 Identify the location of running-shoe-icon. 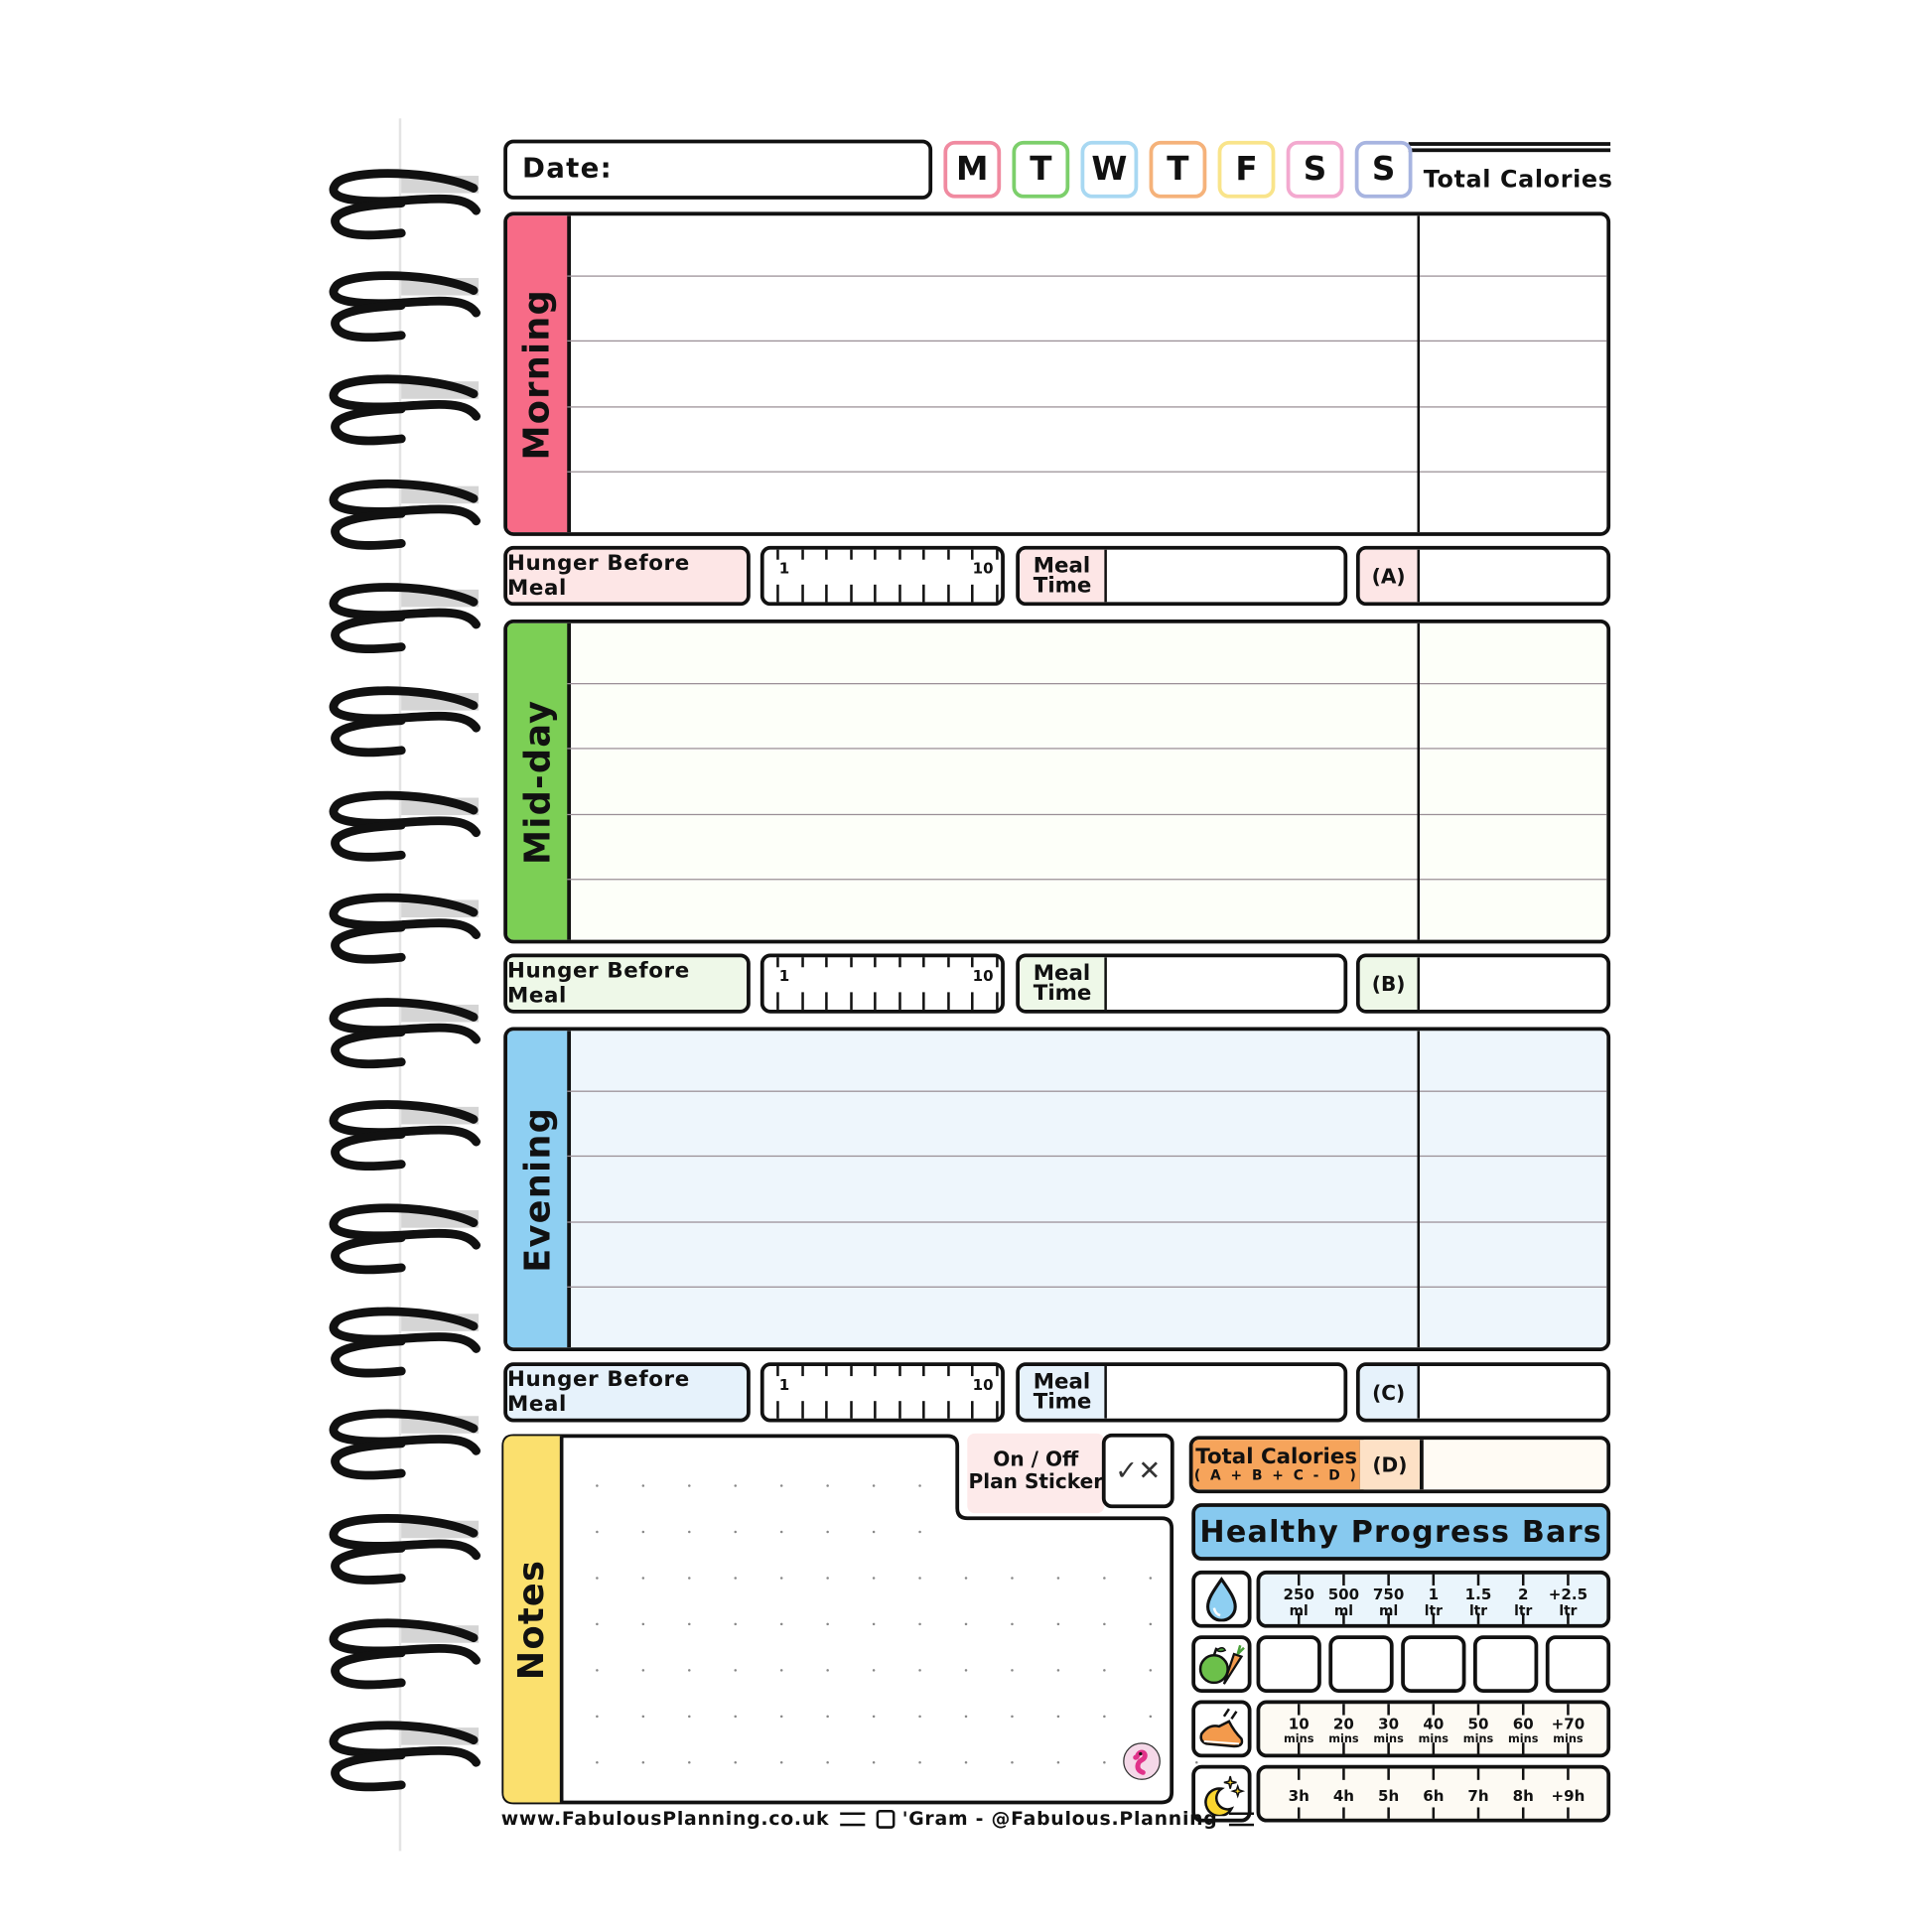
(1221, 1729).